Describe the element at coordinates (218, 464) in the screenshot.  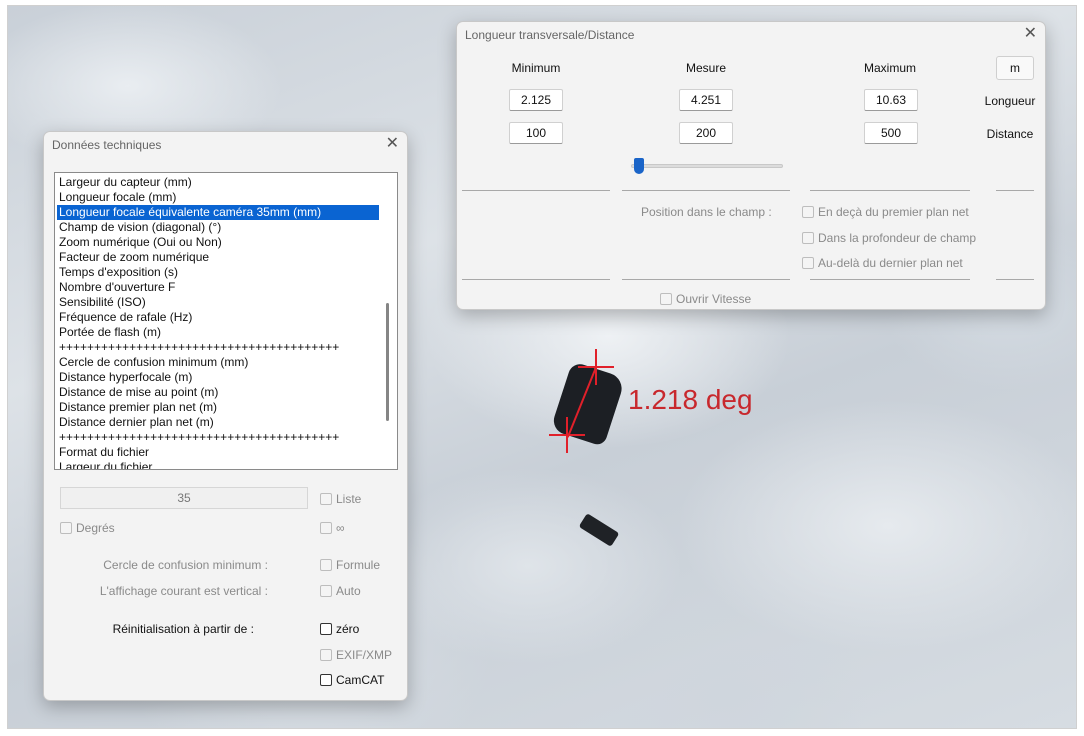
I see `list-item: Largeur du fichier` at that location.